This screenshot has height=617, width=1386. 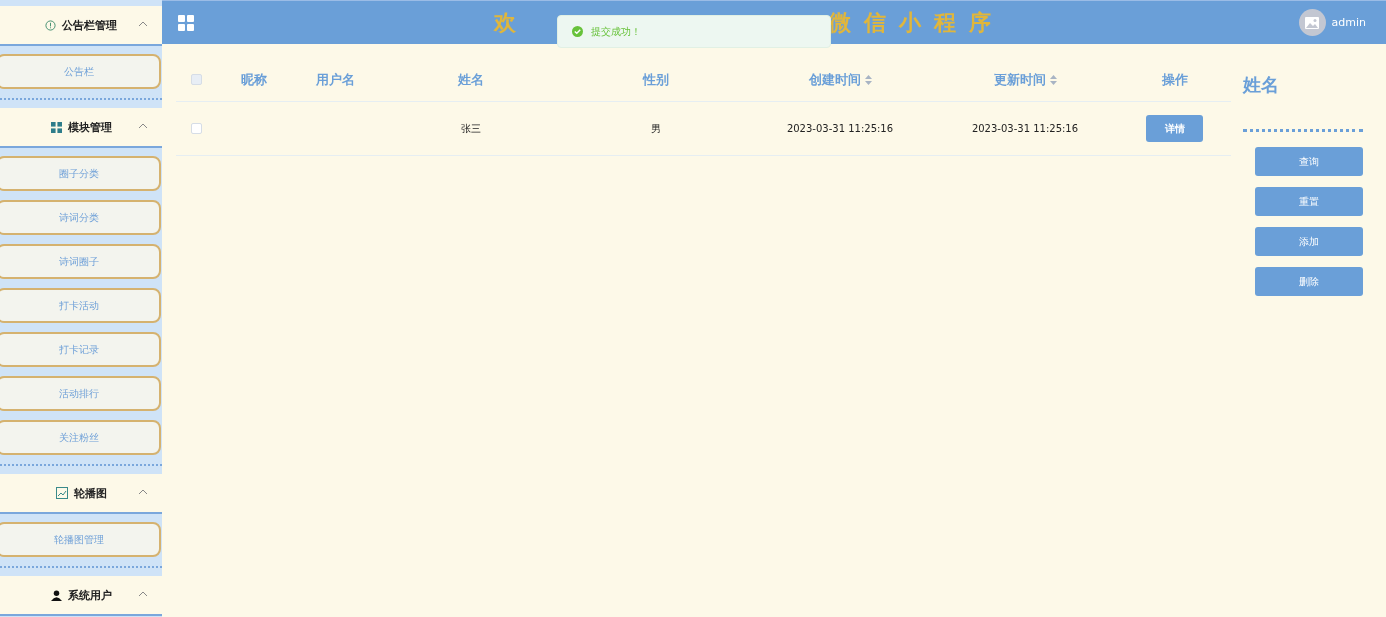 What do you see at coordinates (80, 393) in the screenshot?
I see `menu-item: 活动排行` at bounding box center [80, 393].